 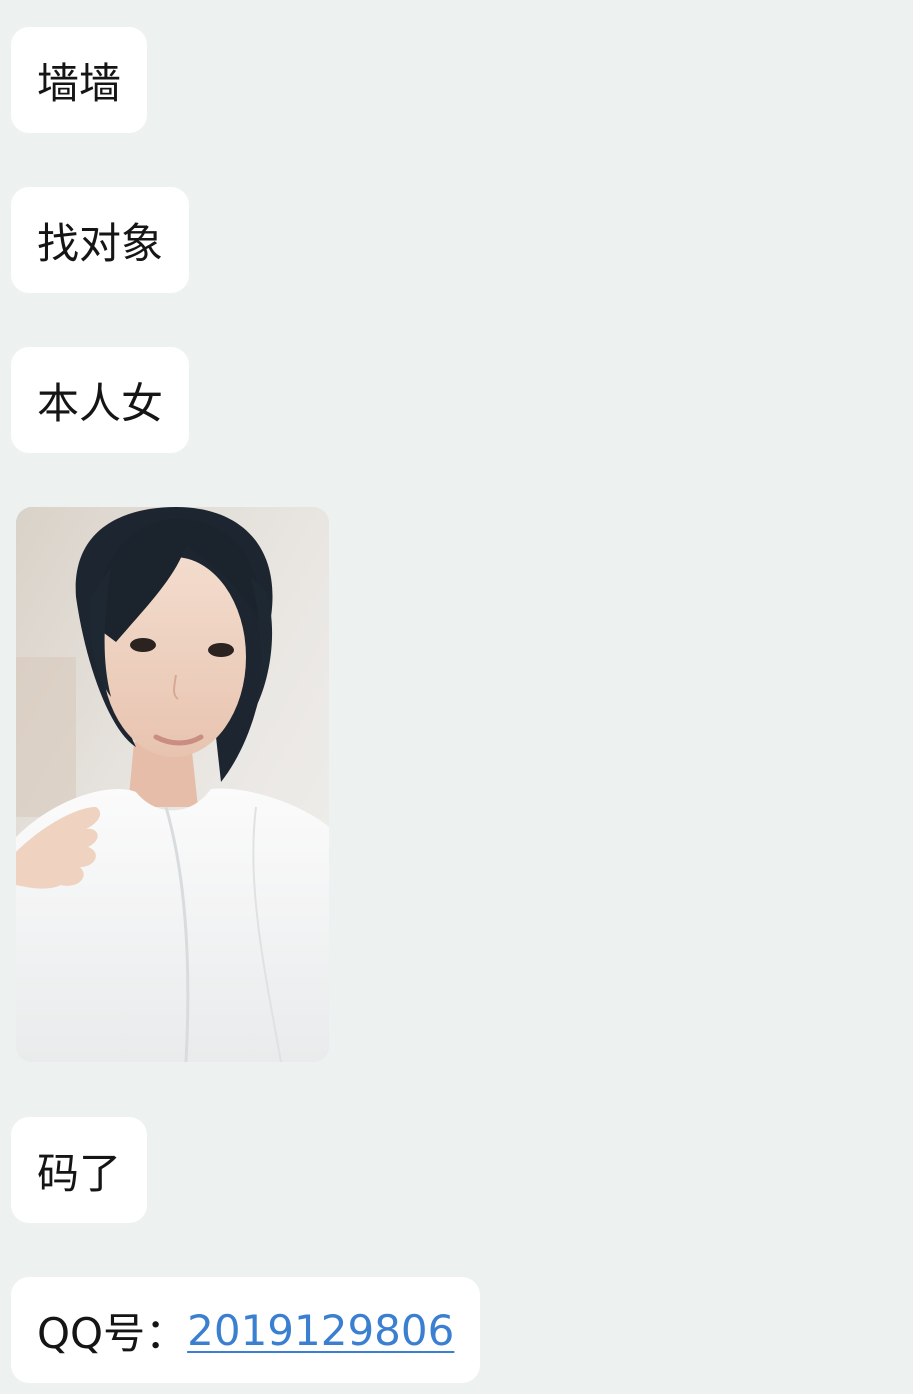 What do you see at coordinates (320, 1330) in the screenshot?
I see `qq-number-link: 2019129806` at bounding box center [320, 1330].